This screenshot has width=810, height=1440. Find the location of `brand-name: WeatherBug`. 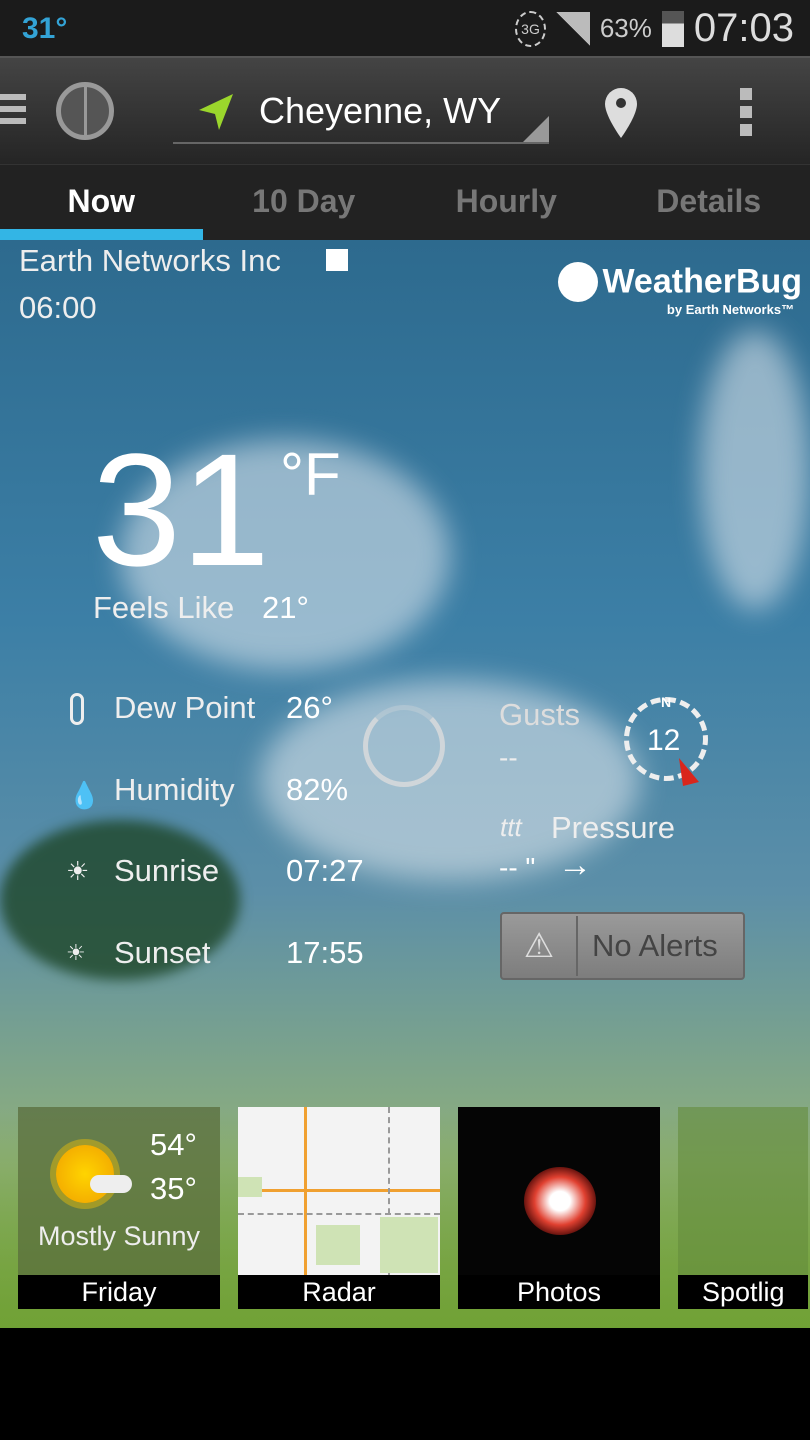

brand-name: WeatherBug is located at coordinates (702, 281).